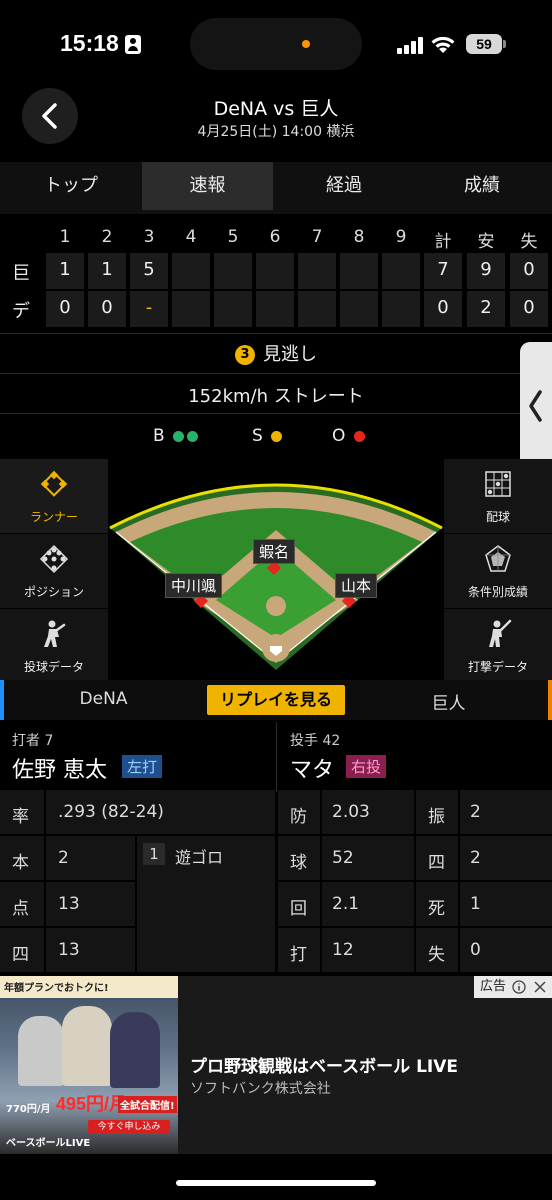 The height and width of the screenshot is (1200, 552). Describe the element at coordinates (59, 768) in the screenshot. I see `batter-name: 佐野 恵太` at that location.